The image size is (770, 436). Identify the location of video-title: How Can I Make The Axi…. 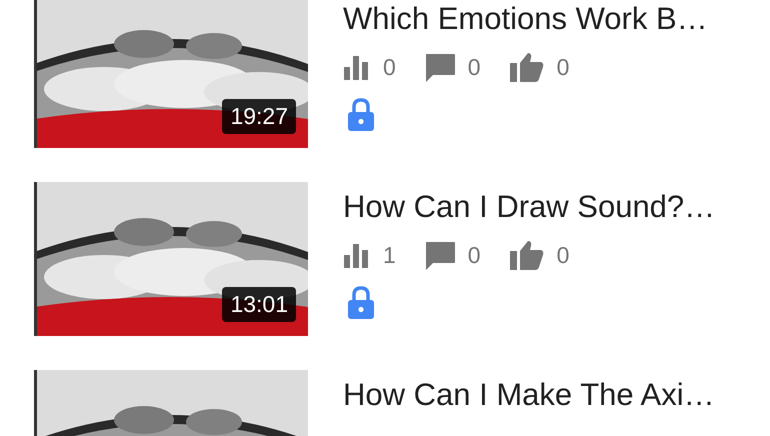
(529, 395).